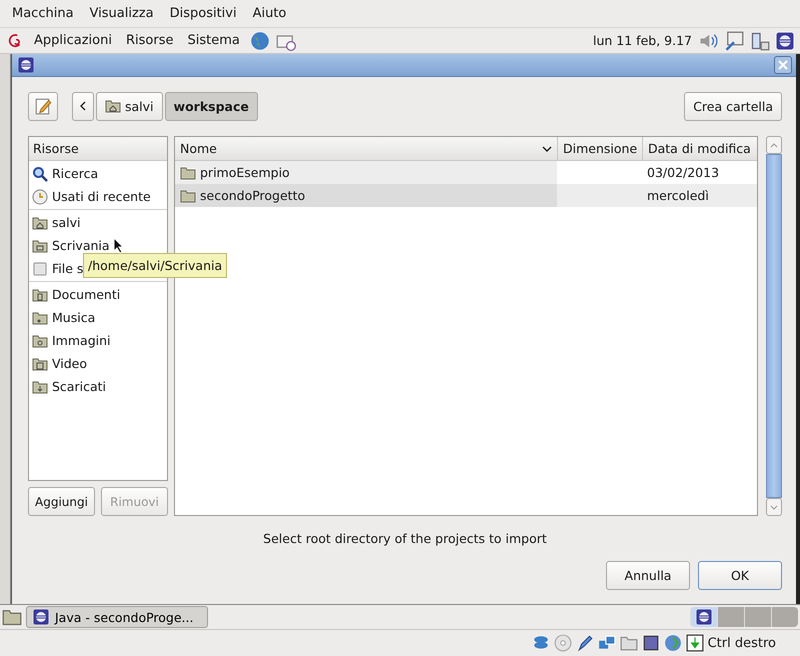 The height and width of the screenshot is (656, 800). I want to click on back-button, so click(83, 106).